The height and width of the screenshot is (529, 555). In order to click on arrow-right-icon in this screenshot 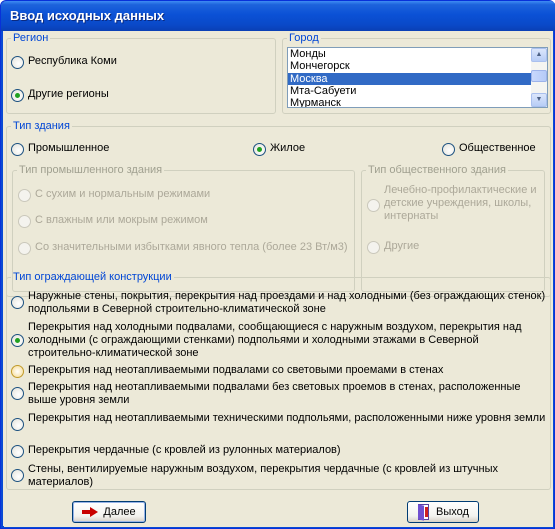, I will do `click(90, 512)`.